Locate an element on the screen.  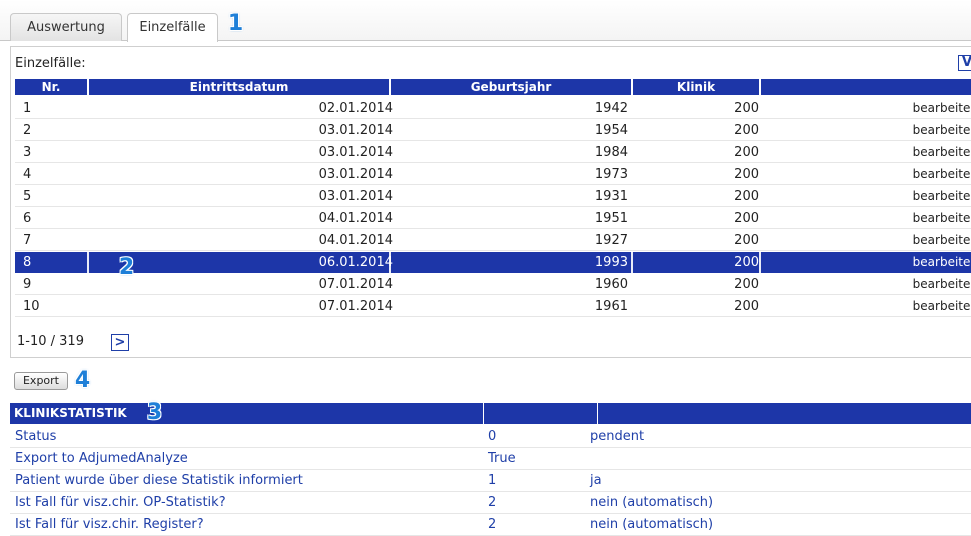
stat-label: Ist Fall für visz.chir. Register? is located at coordinates (109, 524).